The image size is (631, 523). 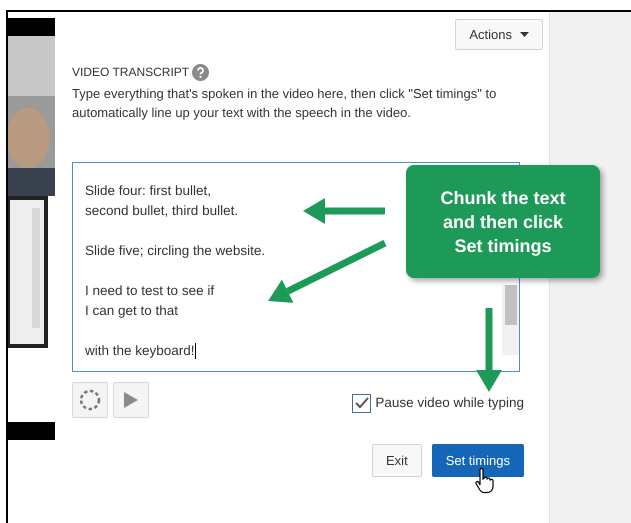 I want to click on pause-checkbox, so click(x=362, y=403).